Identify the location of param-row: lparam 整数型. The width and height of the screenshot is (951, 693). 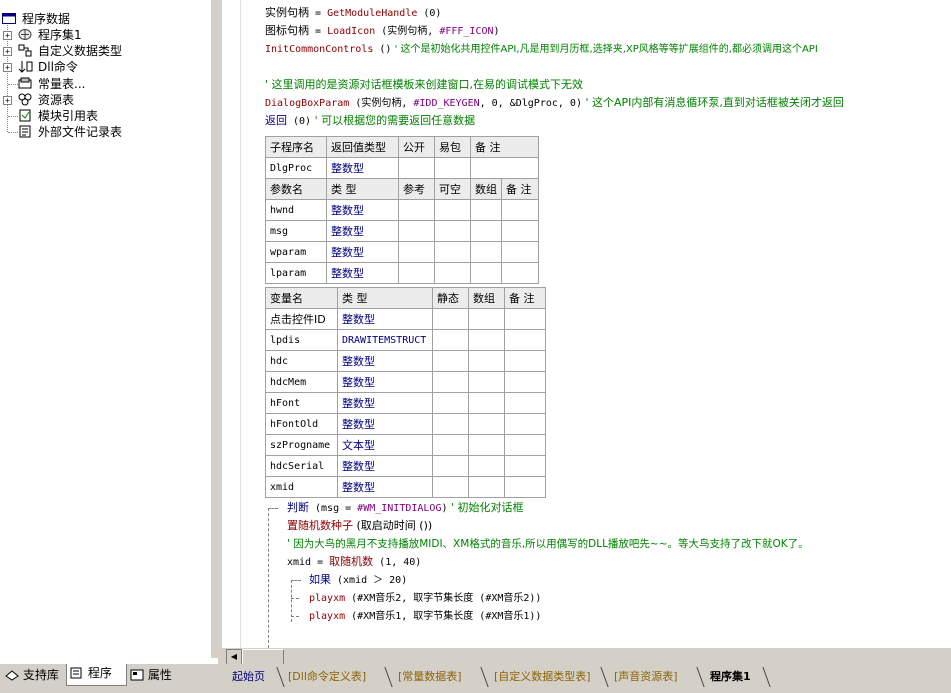
(402, 273).